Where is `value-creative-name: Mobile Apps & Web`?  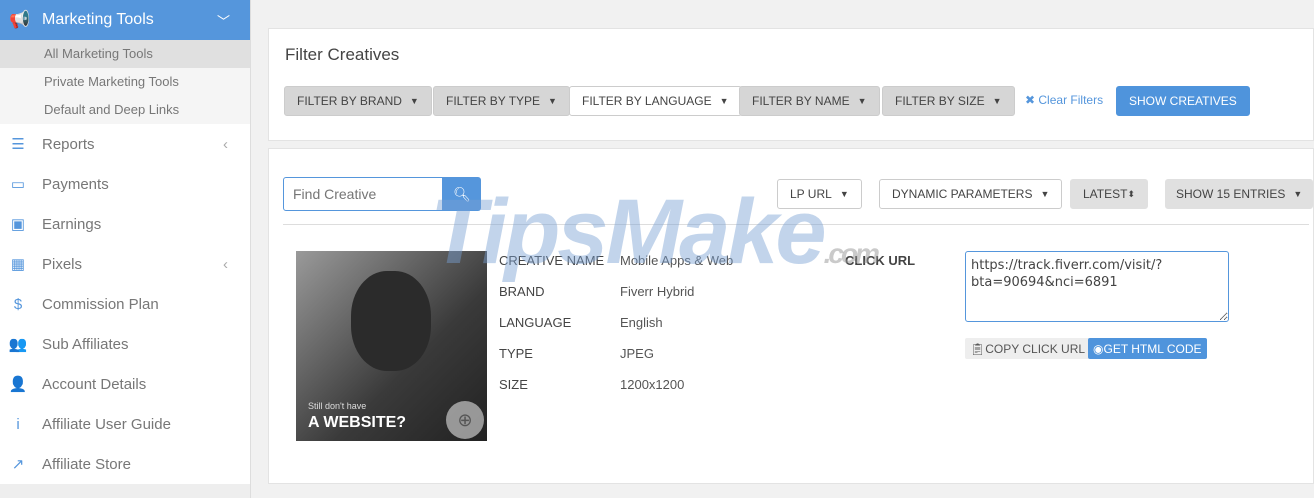 value-creative-name: Mobile Apps & Web is located at coordinates (677, 260).